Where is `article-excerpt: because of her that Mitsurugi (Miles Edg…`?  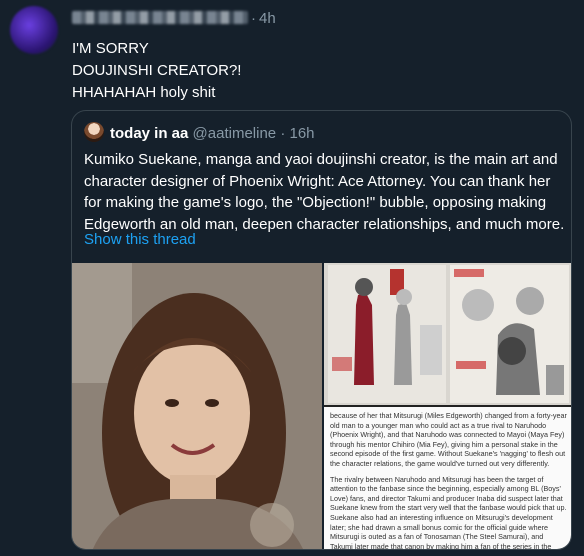
article-excerpt: because of her that Mitsurugi (Miles Edg… is located at coordinates (447, 478).